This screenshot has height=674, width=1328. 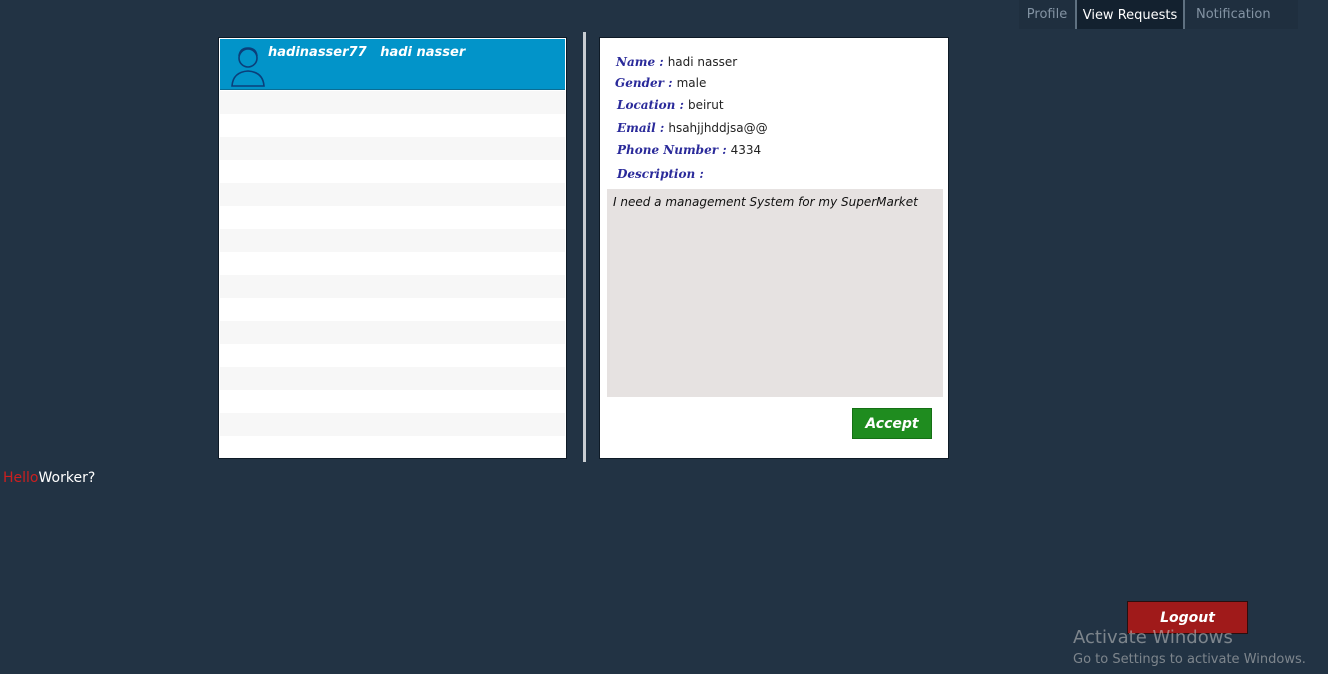 I want to click on tab-profile: Profile, so click(x=1047, y=14).